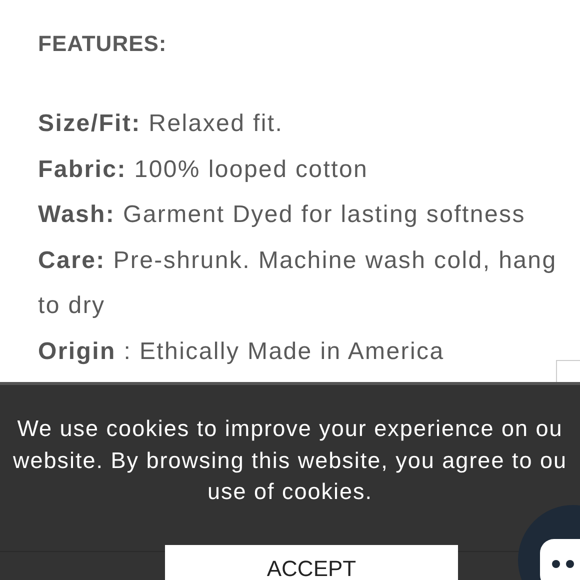 The image size is (580, 580). What do you see at coordinates (242, 351) in the screenshot?
I see `feature-text: Origin : Ethically Made in America` at bounding box center [242, 351].